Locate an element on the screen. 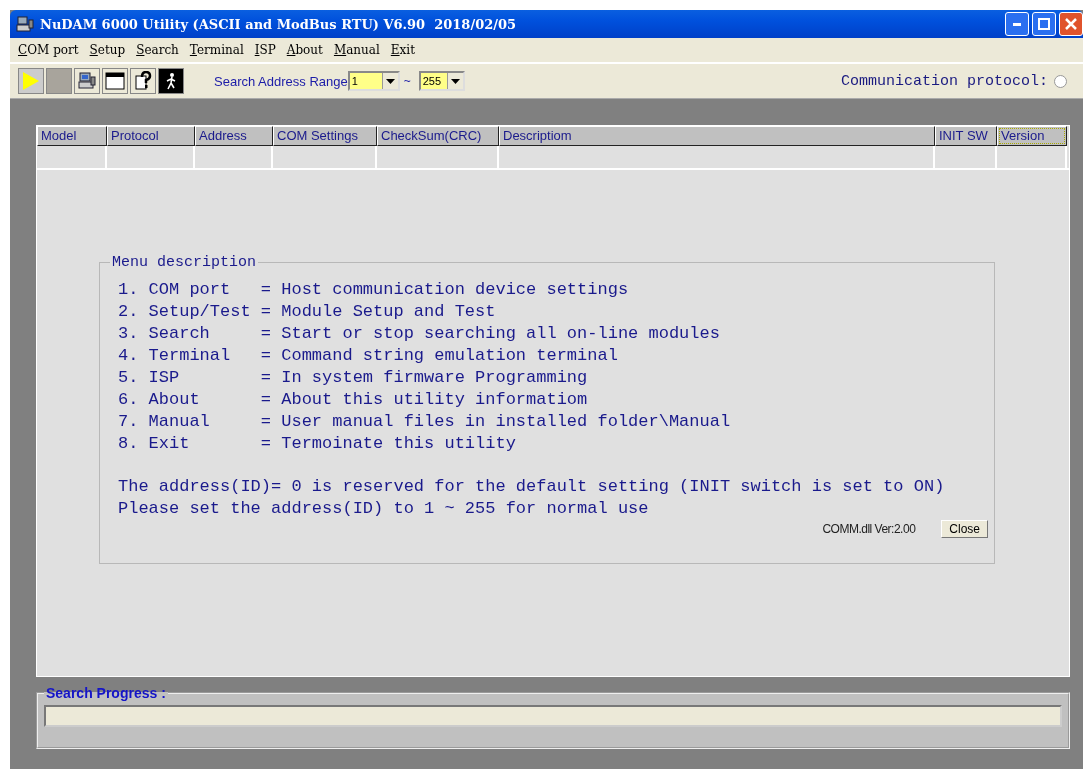  range-to-dropdown: 255 is located at coordinates (441, 81).